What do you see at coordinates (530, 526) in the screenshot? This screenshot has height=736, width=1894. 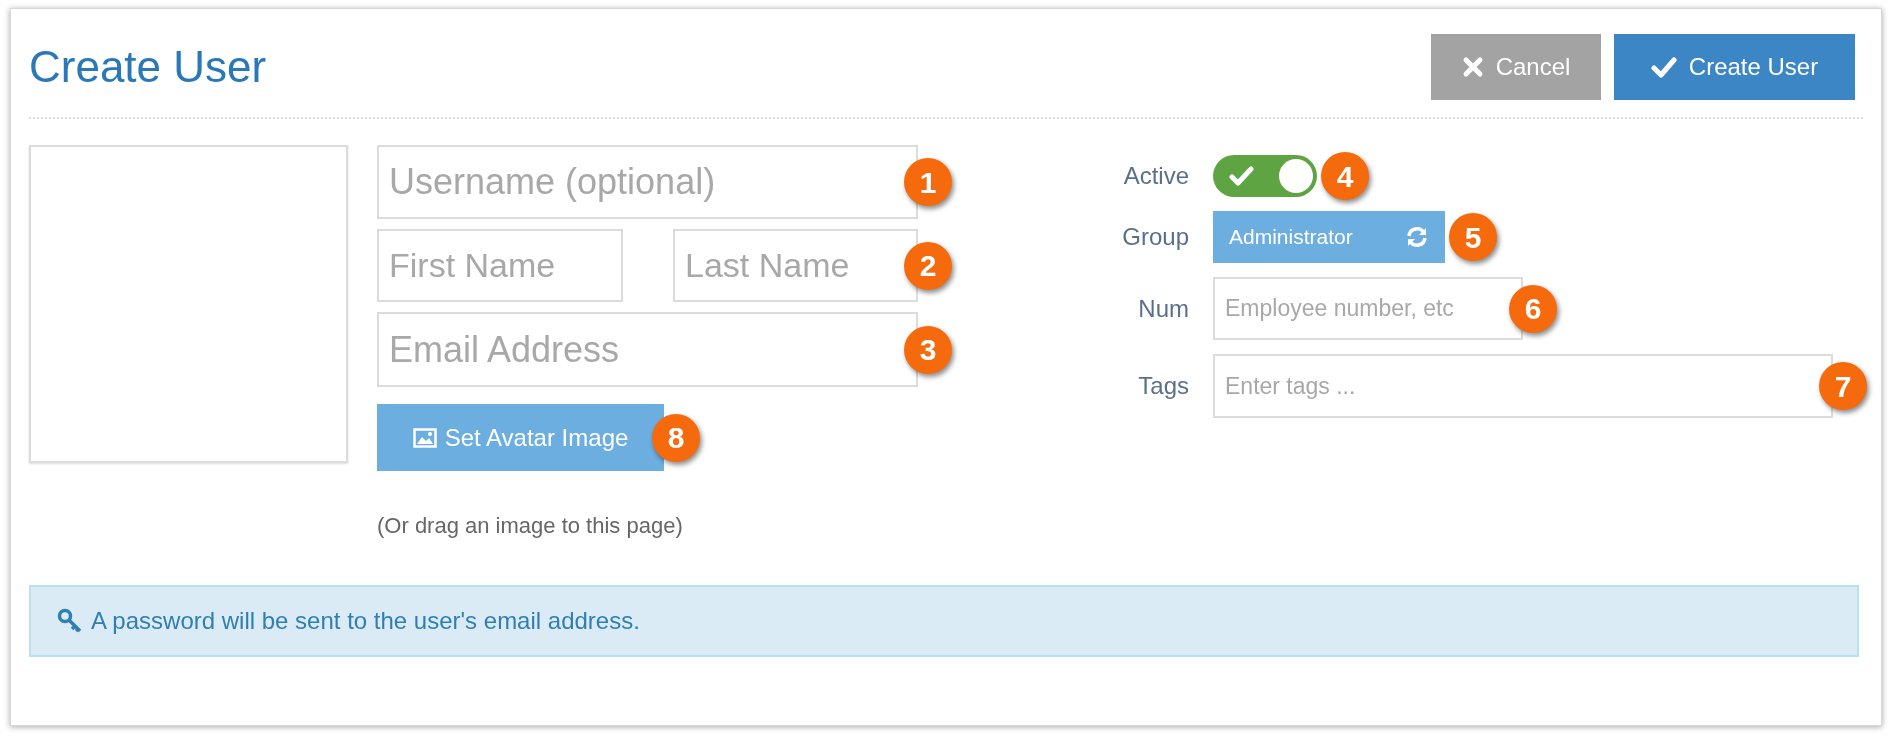 I see `drag-hint: (Or drag an image to this page)` at bounding box center [530, 526].